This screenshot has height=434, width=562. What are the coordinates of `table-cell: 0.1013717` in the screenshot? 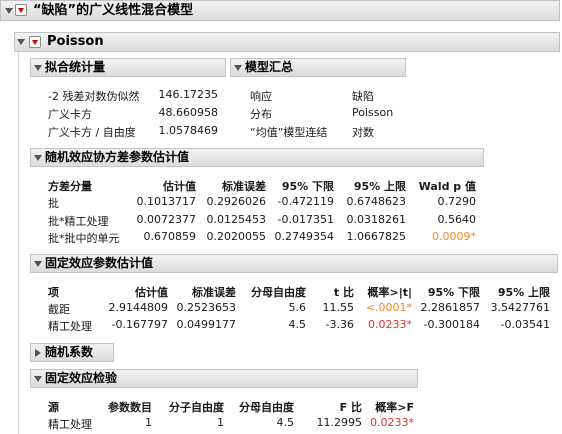 It's located at (166, 201).